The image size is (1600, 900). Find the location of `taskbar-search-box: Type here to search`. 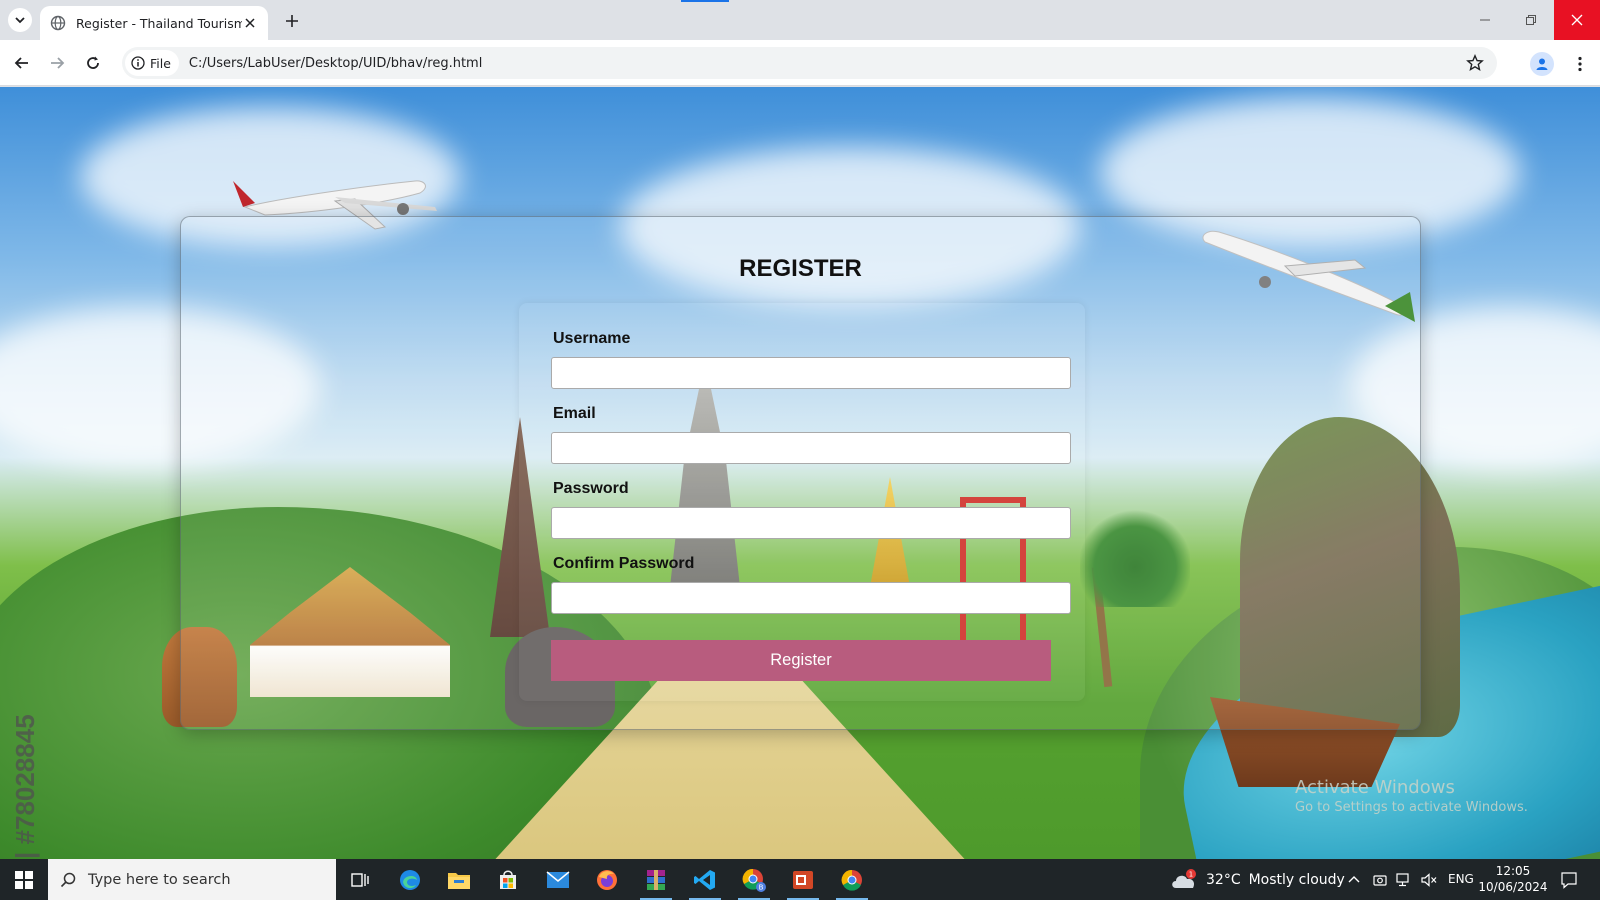

taskbar-search-box: Type here to search is located at coordinates (192, 879).